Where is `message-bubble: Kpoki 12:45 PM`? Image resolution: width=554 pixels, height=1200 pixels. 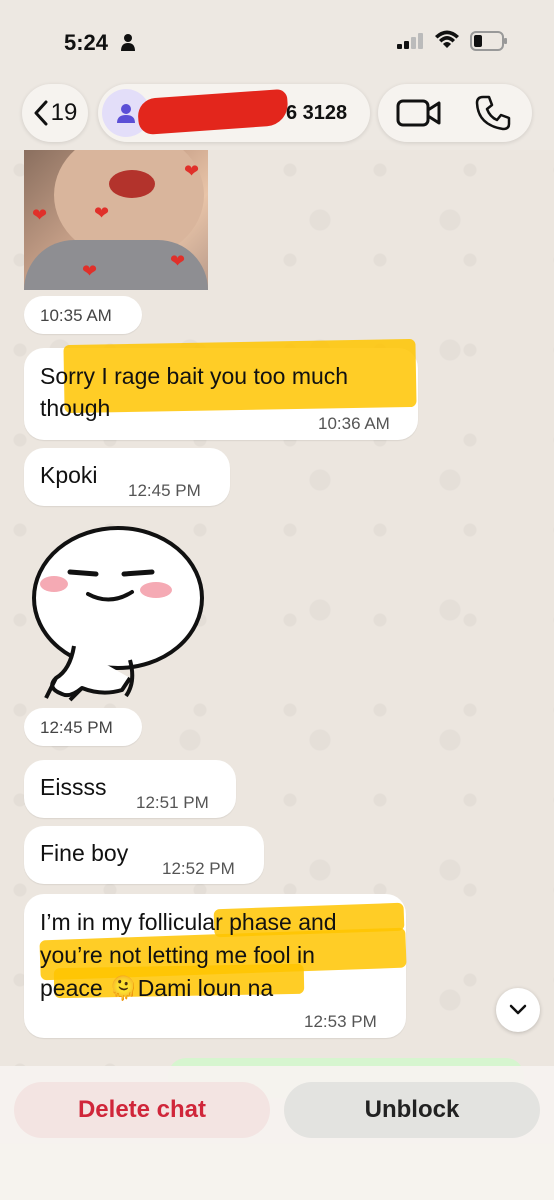
message-bubble: Kpoki 12:45 PM is located at coordinates (127, 477).